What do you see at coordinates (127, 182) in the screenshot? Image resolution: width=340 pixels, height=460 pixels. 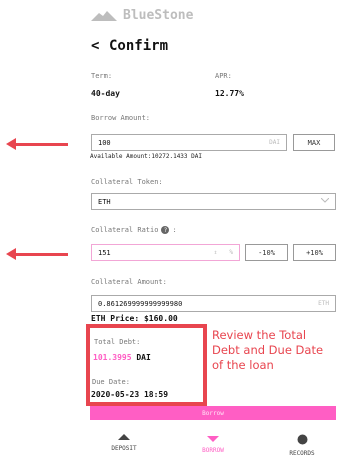 I see `collateral-token-label: Collateral Token:` at bounding box center [127, 182].